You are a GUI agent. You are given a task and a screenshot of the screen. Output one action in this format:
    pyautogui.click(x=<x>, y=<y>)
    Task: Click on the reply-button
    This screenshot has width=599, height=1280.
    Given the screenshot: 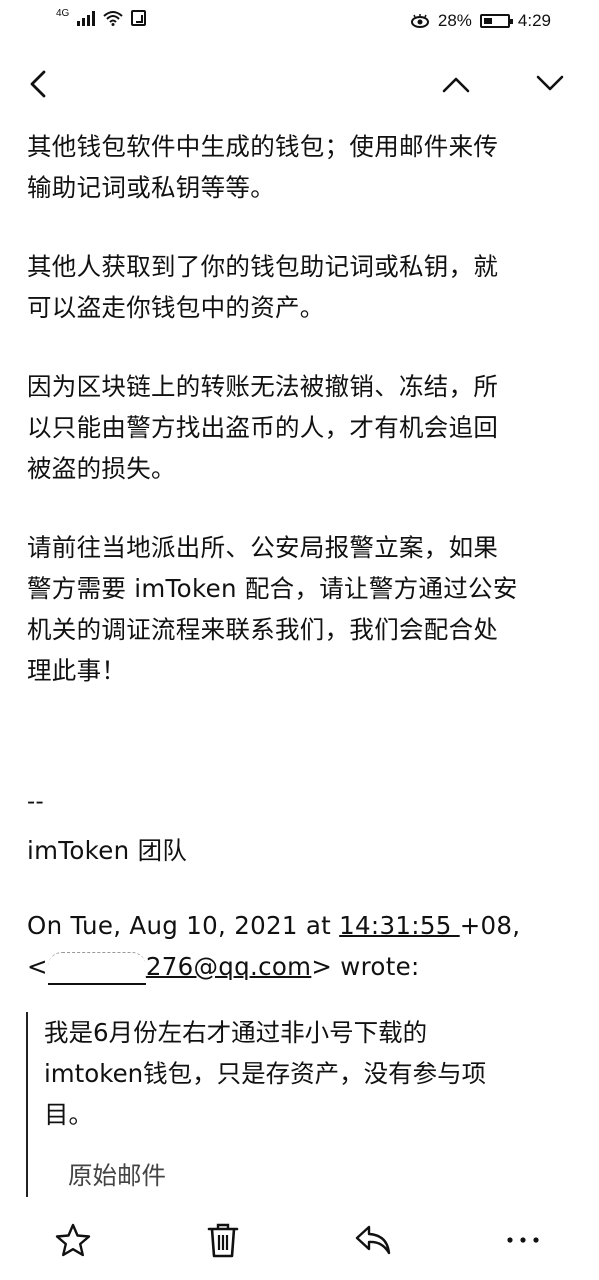 What is the action you would take?
    pyautogui.click(x=373, y=1240)
    